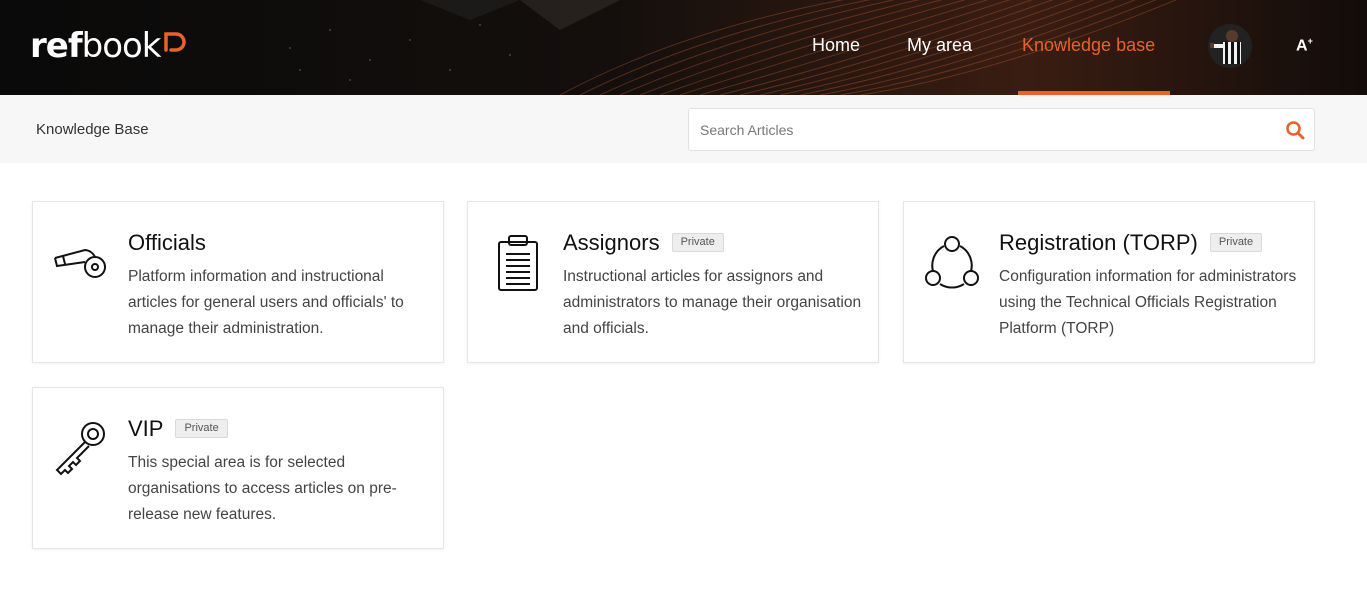 This screenshot has width=1367, height=599. What do you see at coordinates (611, 242) in the screenshot?
I see `card-title: Assignors` at bounding box center [611, 242].